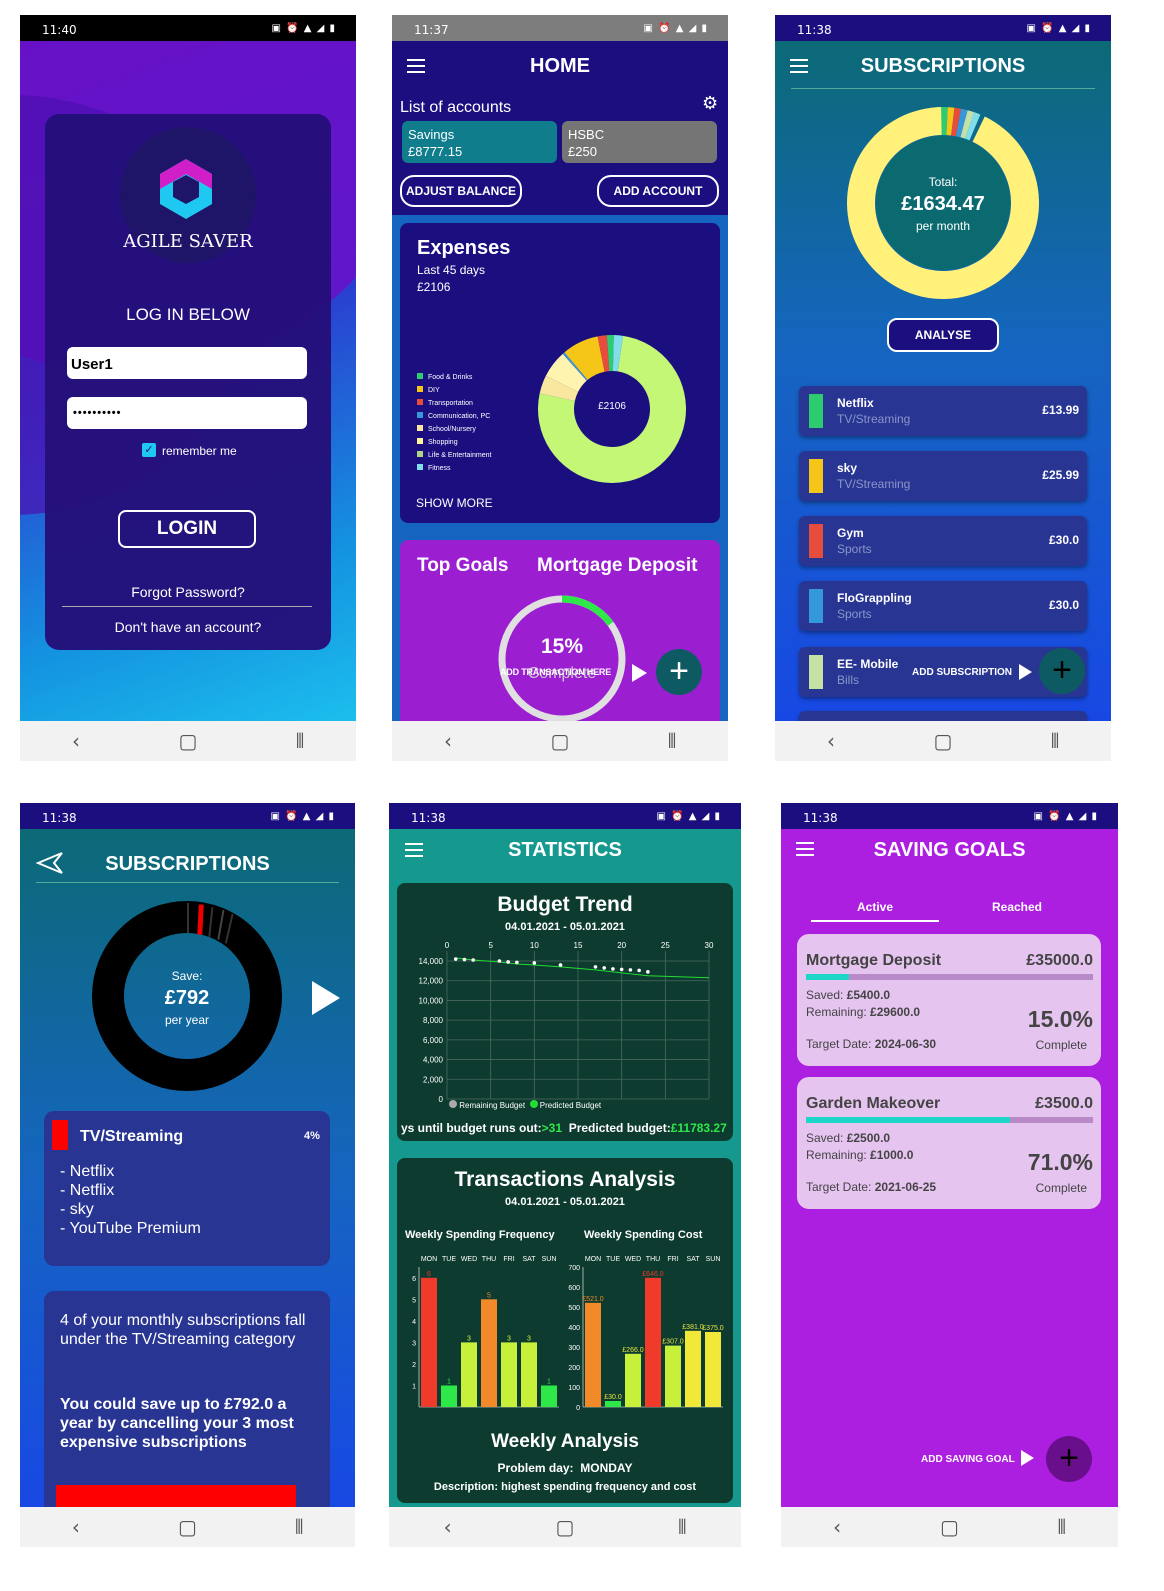 Image resolution: width=1164 pixels, height=1591 pixels. Describe the element at coordinates (60, 1135) in the screenshot. I see `category-color-bar` at that location.